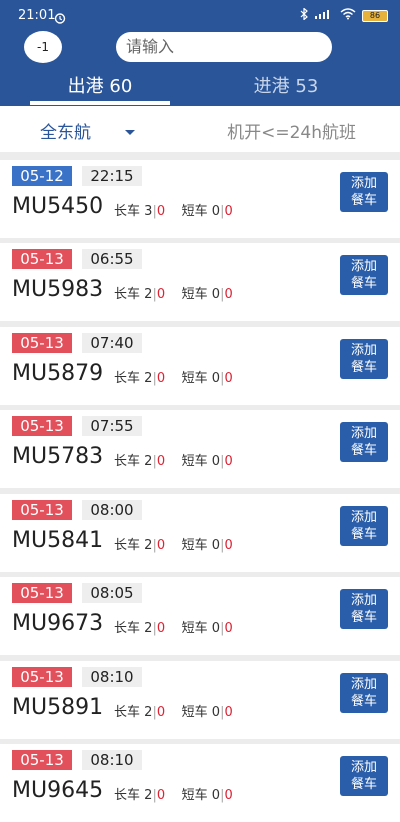  I want to click on flight-number: MU9673, so click(58, 623).